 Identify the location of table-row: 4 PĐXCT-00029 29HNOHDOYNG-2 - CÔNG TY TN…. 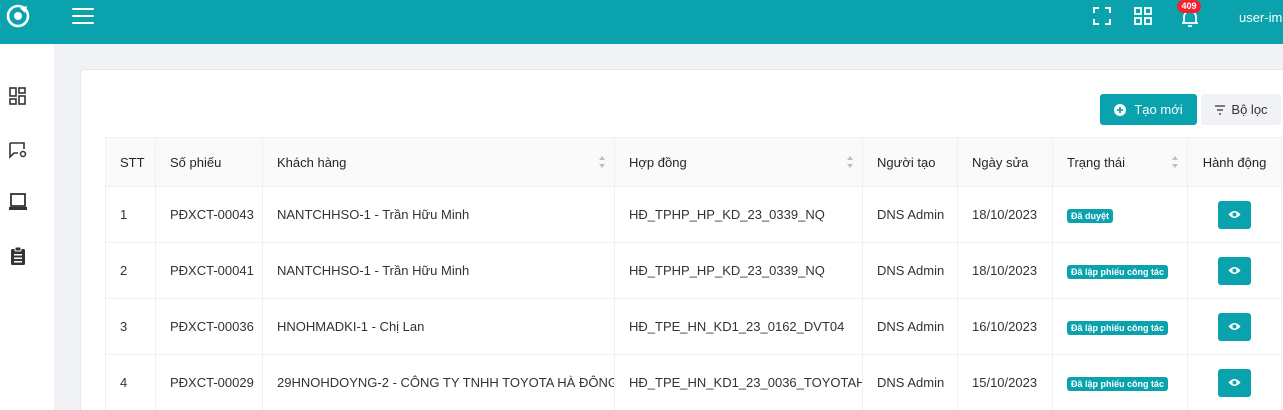
(693, 382).